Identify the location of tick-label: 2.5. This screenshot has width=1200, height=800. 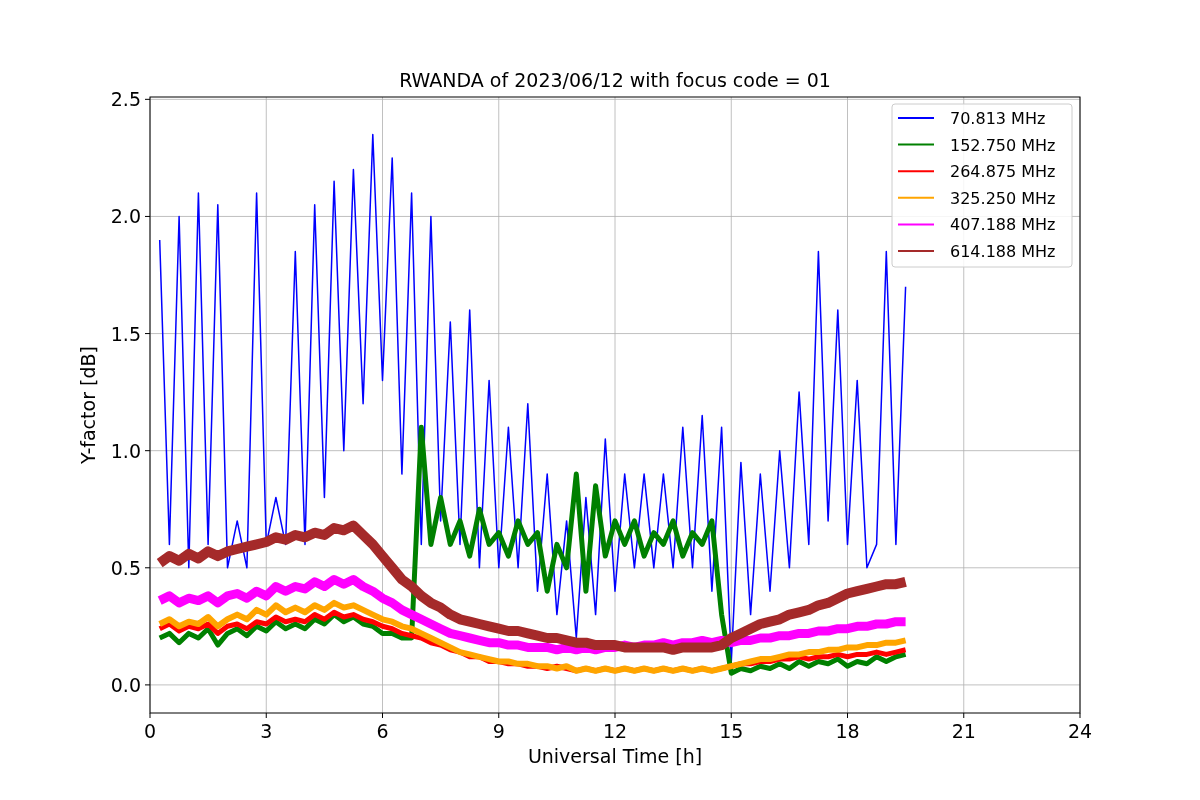
(125, 99).